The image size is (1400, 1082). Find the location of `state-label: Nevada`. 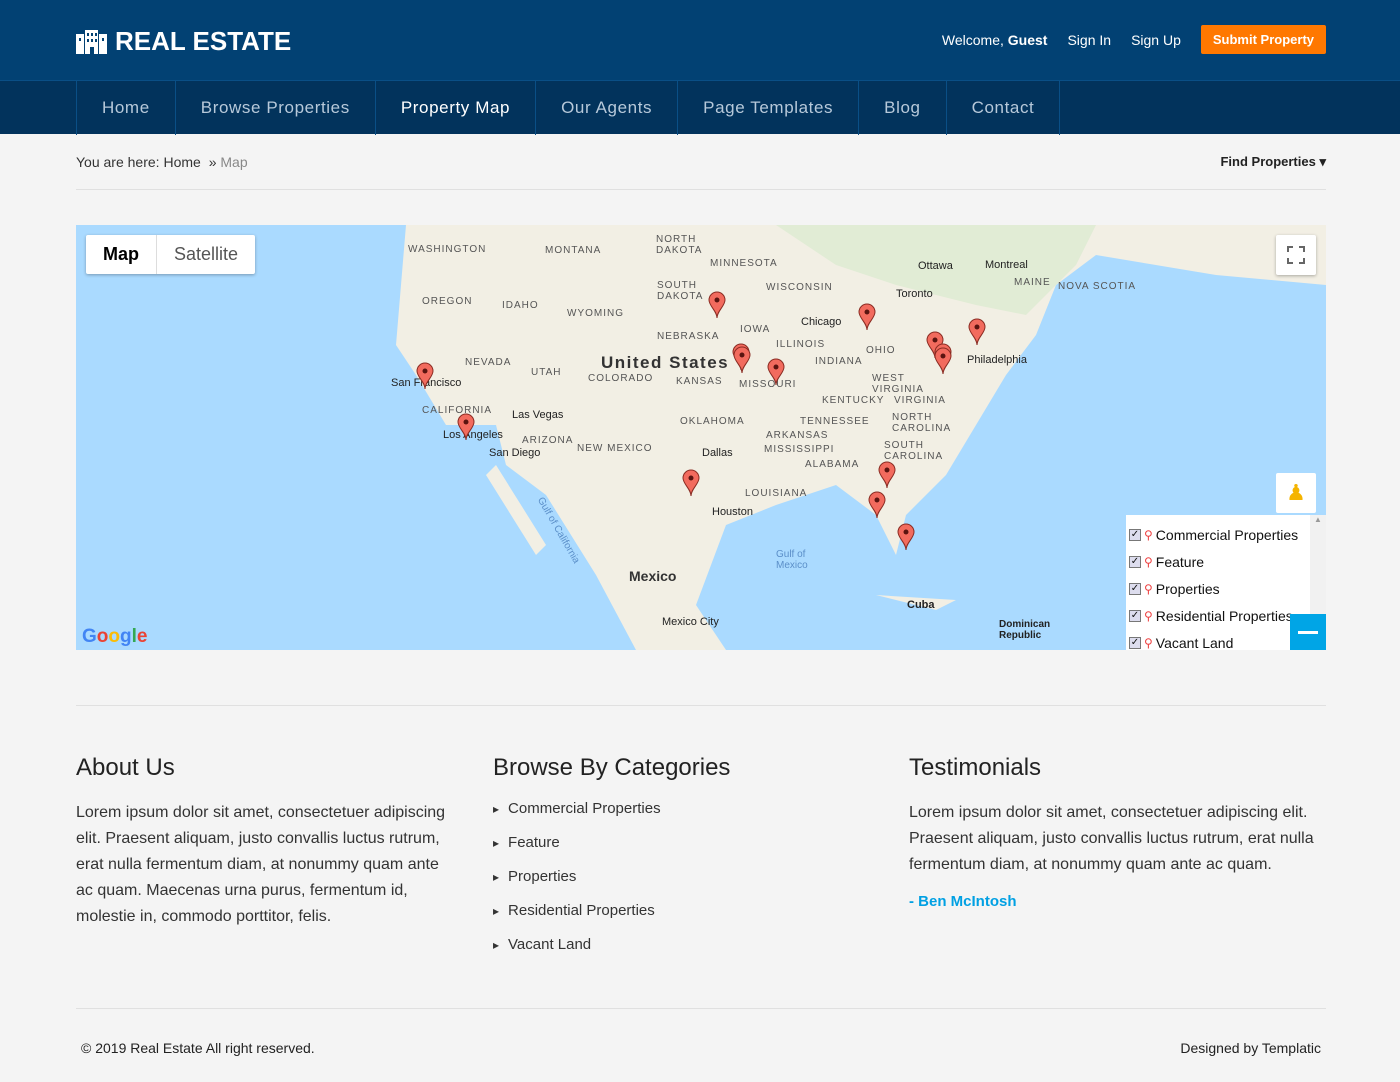

state-label: Nevada is located at coordinates (488, 362).